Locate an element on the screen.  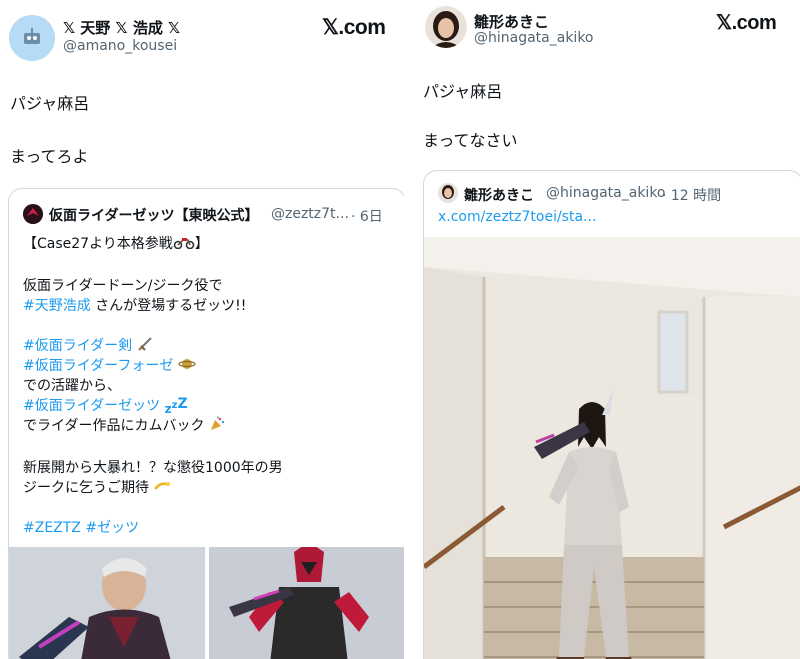
quoted-text-line: #仮面ライダーフォーゼ is located at coordinates (109, 365).